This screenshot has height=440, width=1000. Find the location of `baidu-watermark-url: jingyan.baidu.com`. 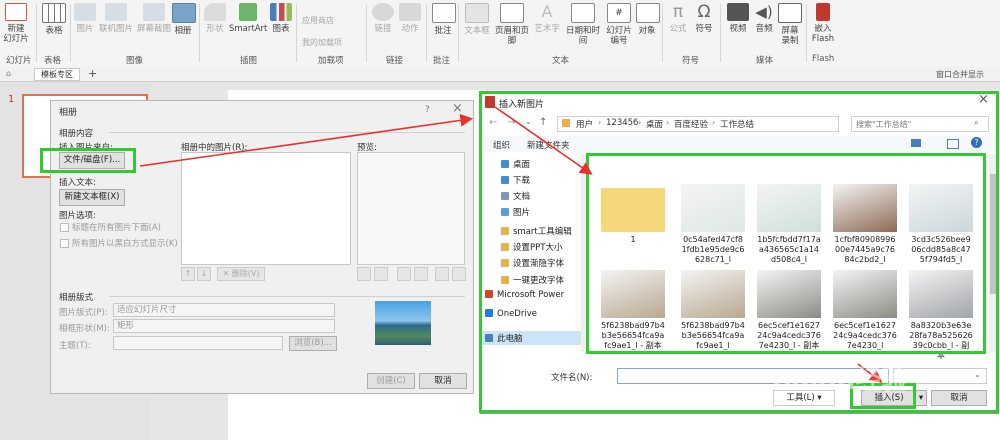

baidu-watermark-url: jingyan.baidu.com is located at coordinates (894, 425).